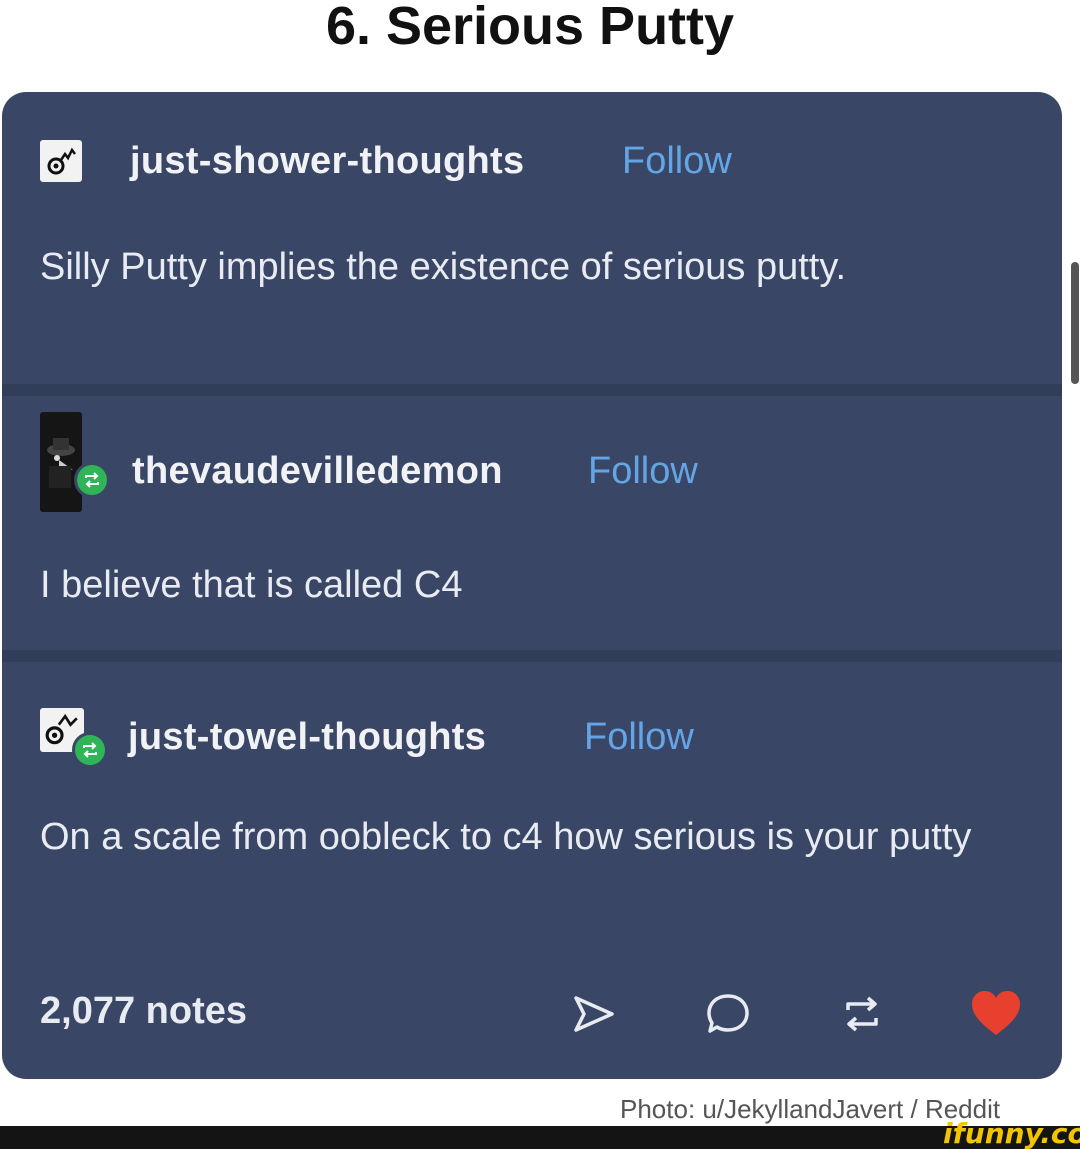 This screenshot has width=1080, height=1149. I want to click on like-heart-icon, so click(996, 1013).